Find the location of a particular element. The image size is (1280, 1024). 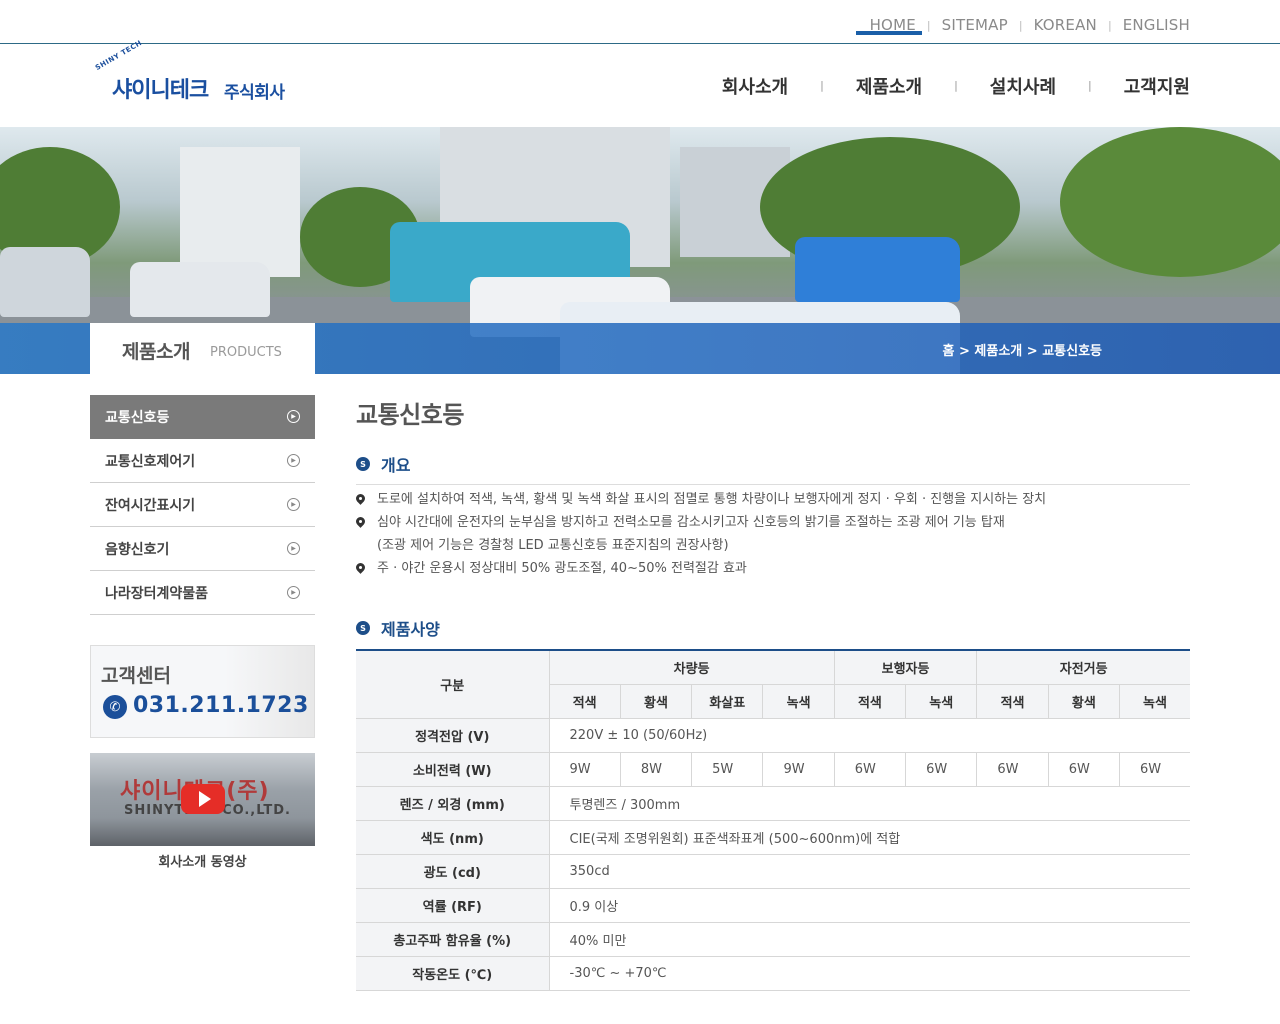

phone-icon: ✆ is located at coordinates (115, 707).